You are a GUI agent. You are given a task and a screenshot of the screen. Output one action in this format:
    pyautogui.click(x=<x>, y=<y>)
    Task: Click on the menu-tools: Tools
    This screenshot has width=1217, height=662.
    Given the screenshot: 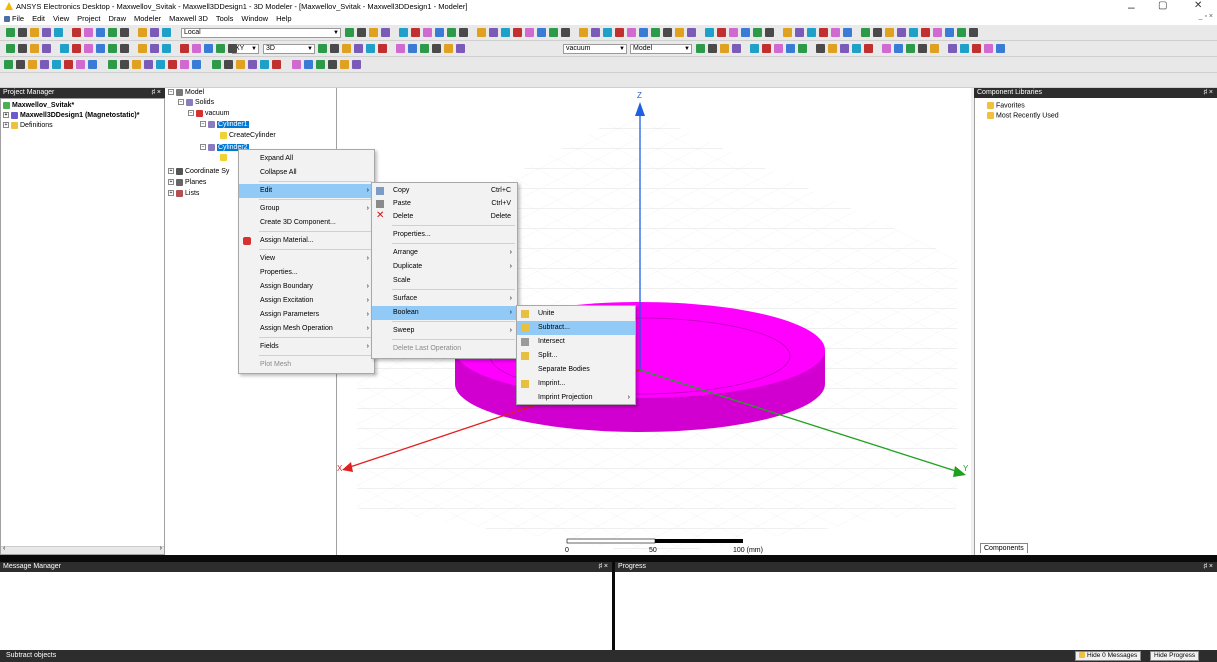 What is the action you would take?
    pyautogui.click(x=225, y=18)
    